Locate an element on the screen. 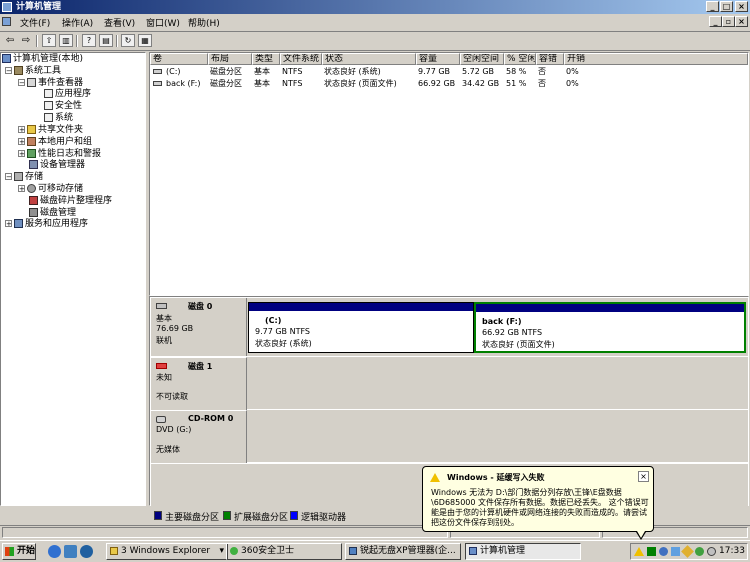 The width and height of the screenshot is (750, 562). title-bar: 计算机管理 _ □ × is located at coordinates (375, 7).